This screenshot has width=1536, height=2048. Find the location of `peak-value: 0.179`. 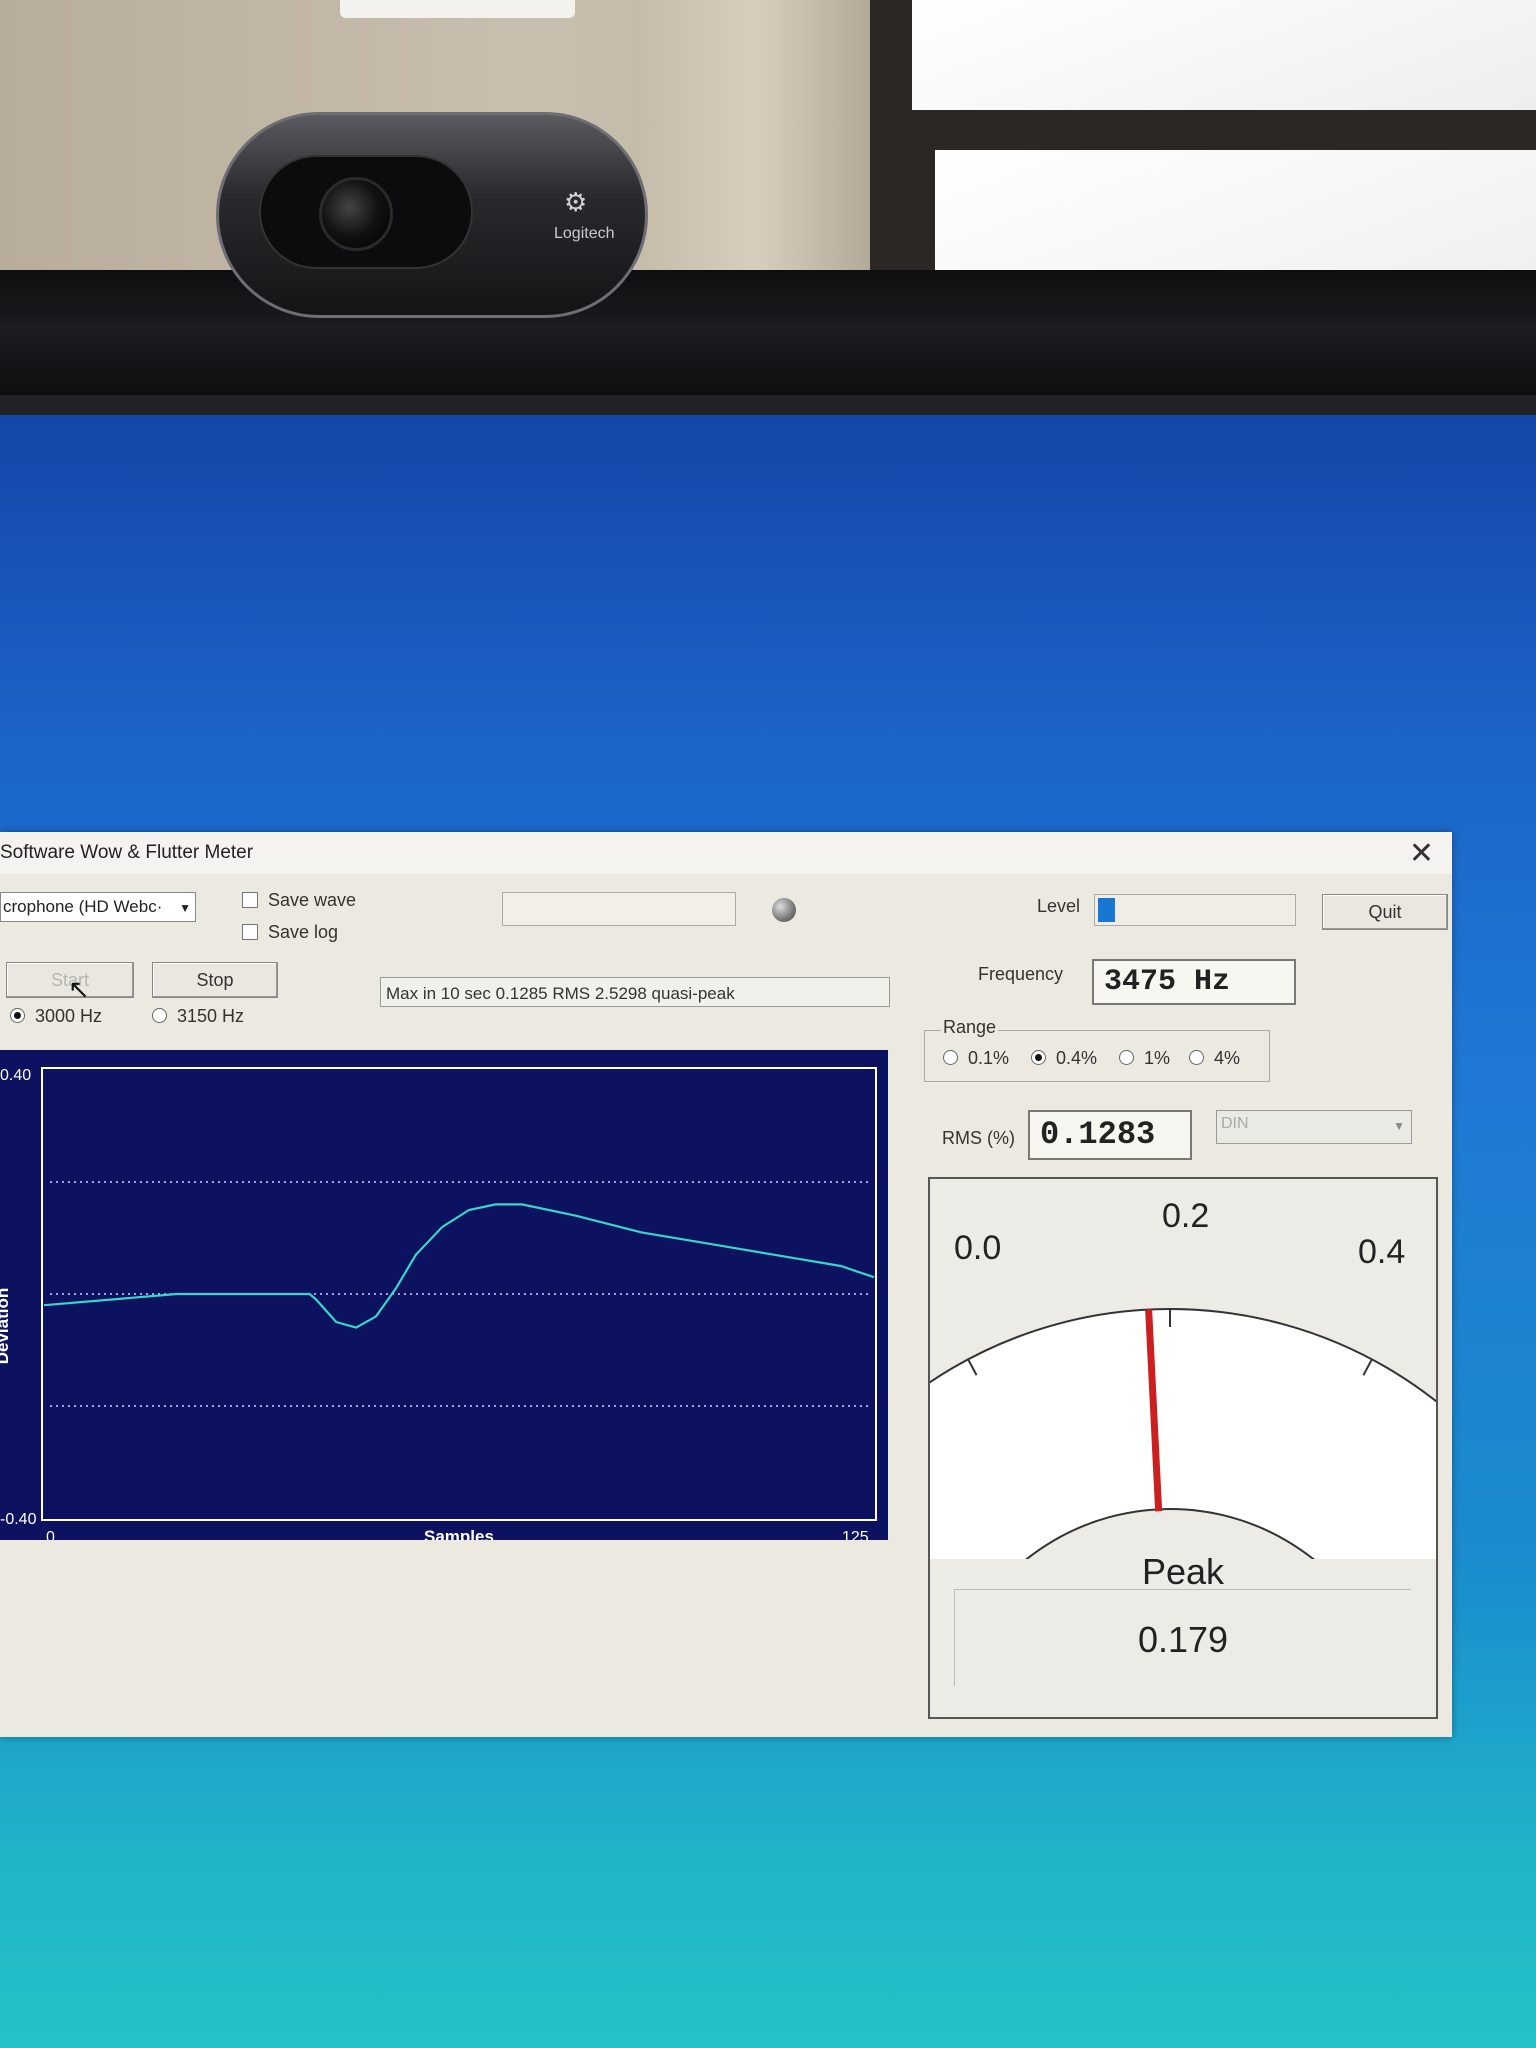

peak-value: 0.179 is located at coordinates (1183, 1639).